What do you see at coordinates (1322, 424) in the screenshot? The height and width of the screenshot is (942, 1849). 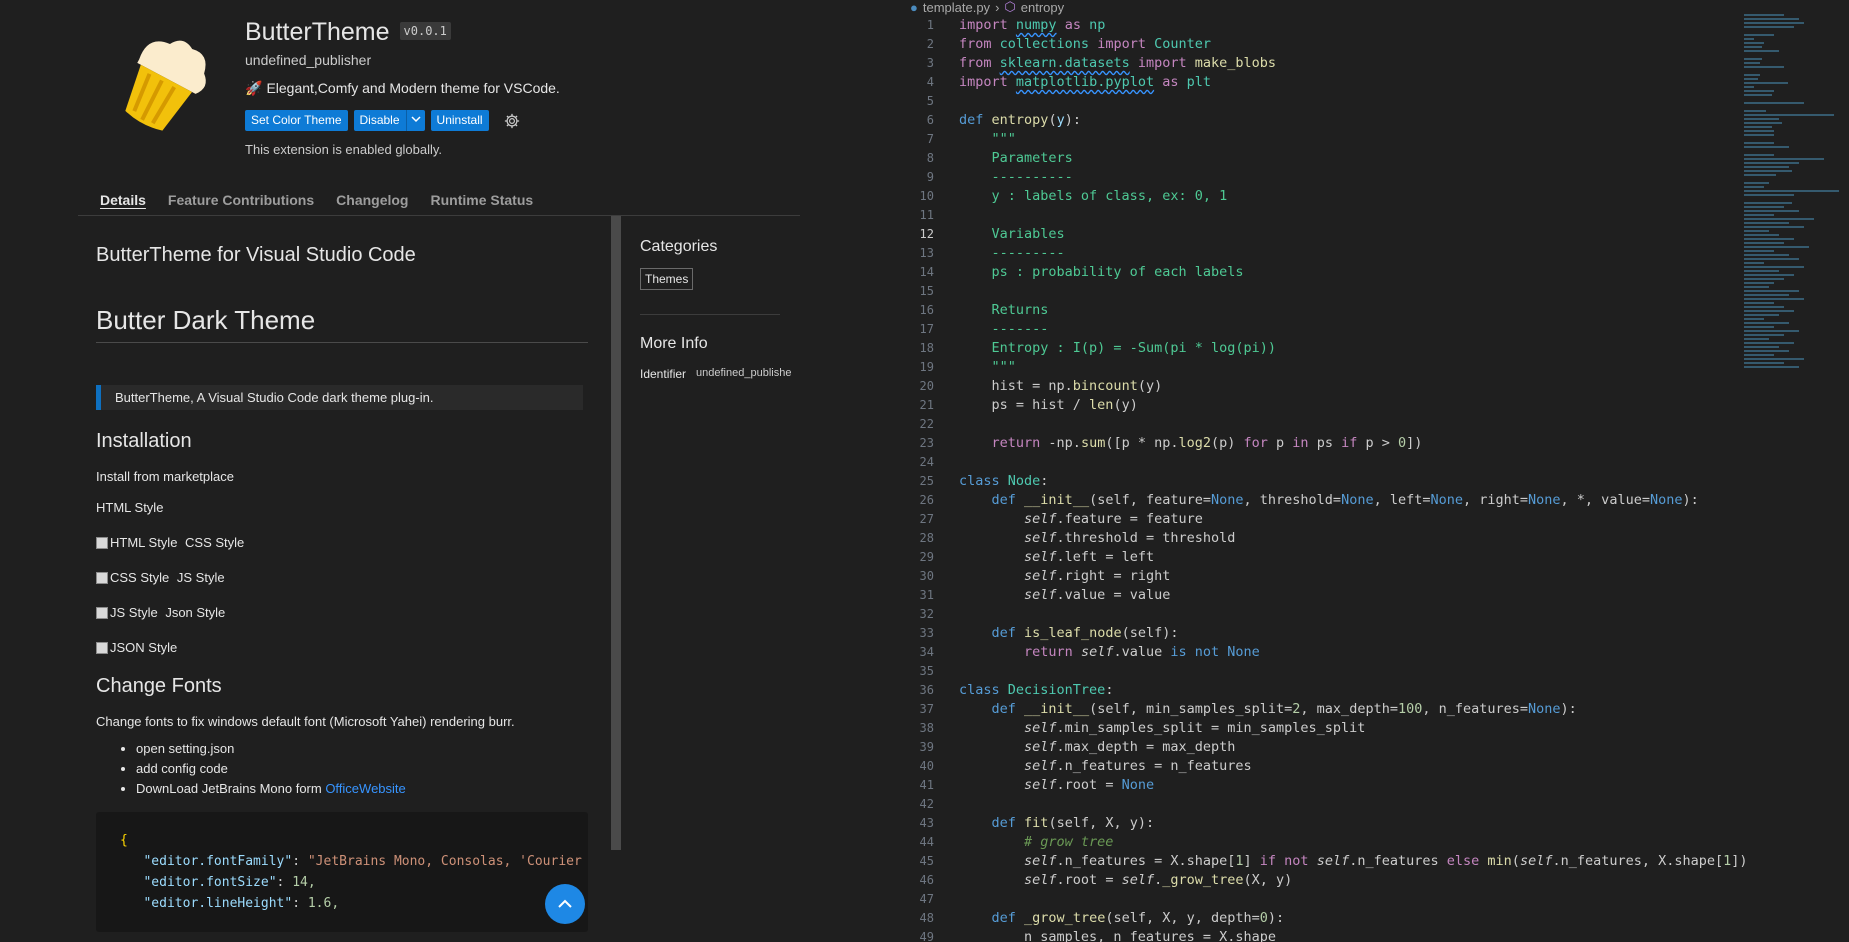 I see `code-line: 22` at bounding box center [1322, 424].